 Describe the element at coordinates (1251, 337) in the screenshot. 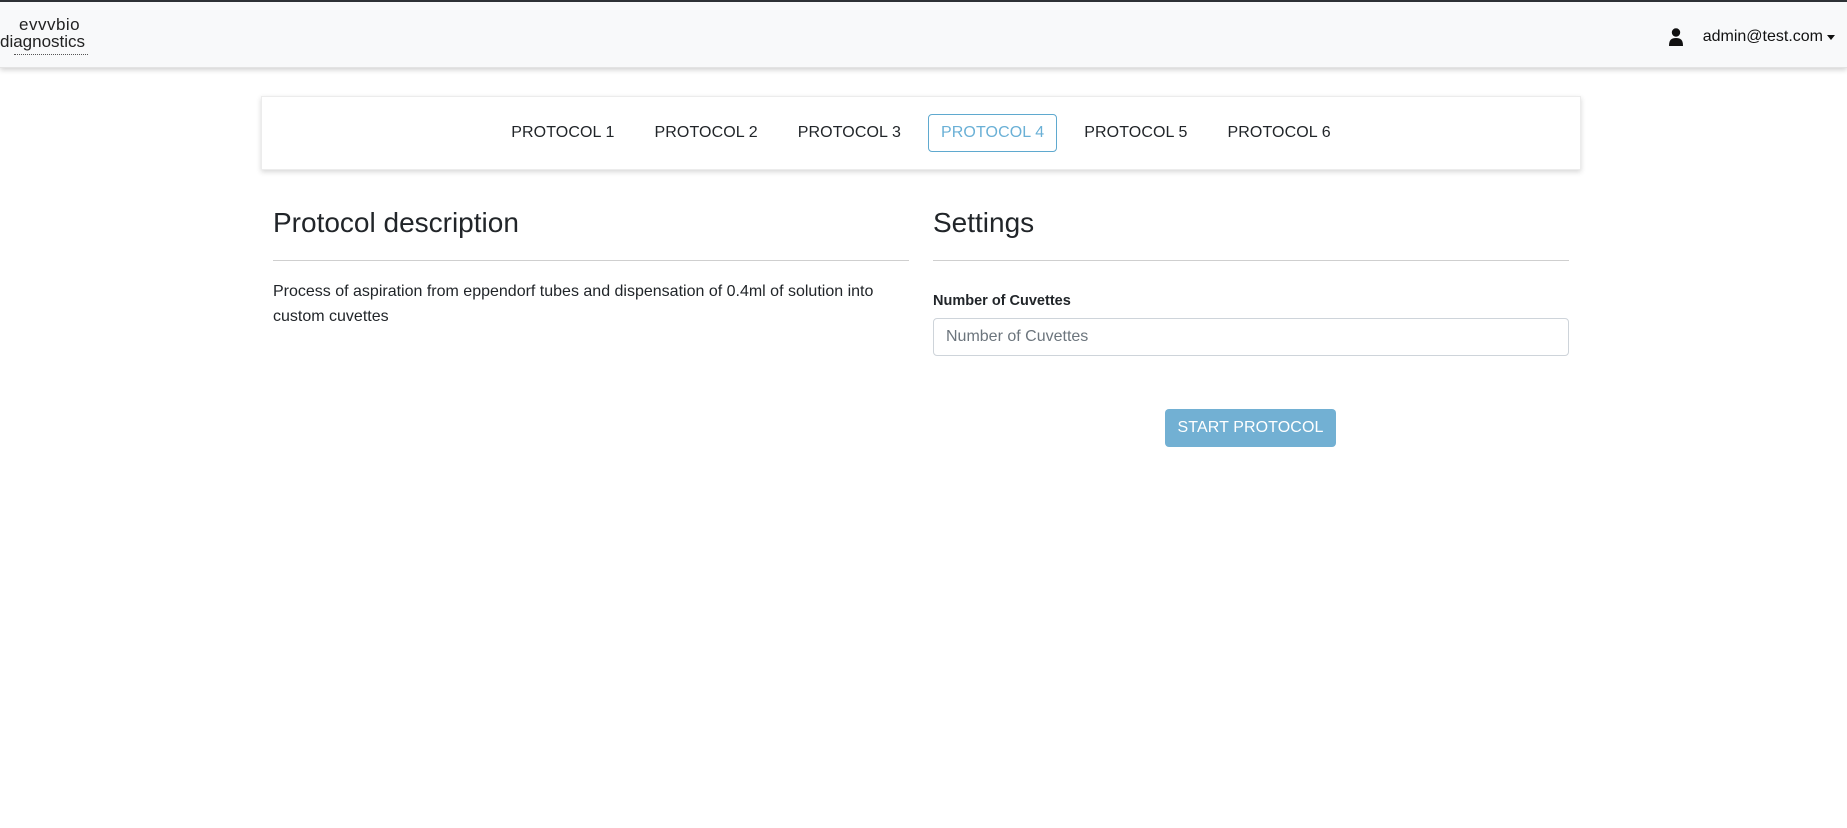

I see `cuvettes-input` at that location.